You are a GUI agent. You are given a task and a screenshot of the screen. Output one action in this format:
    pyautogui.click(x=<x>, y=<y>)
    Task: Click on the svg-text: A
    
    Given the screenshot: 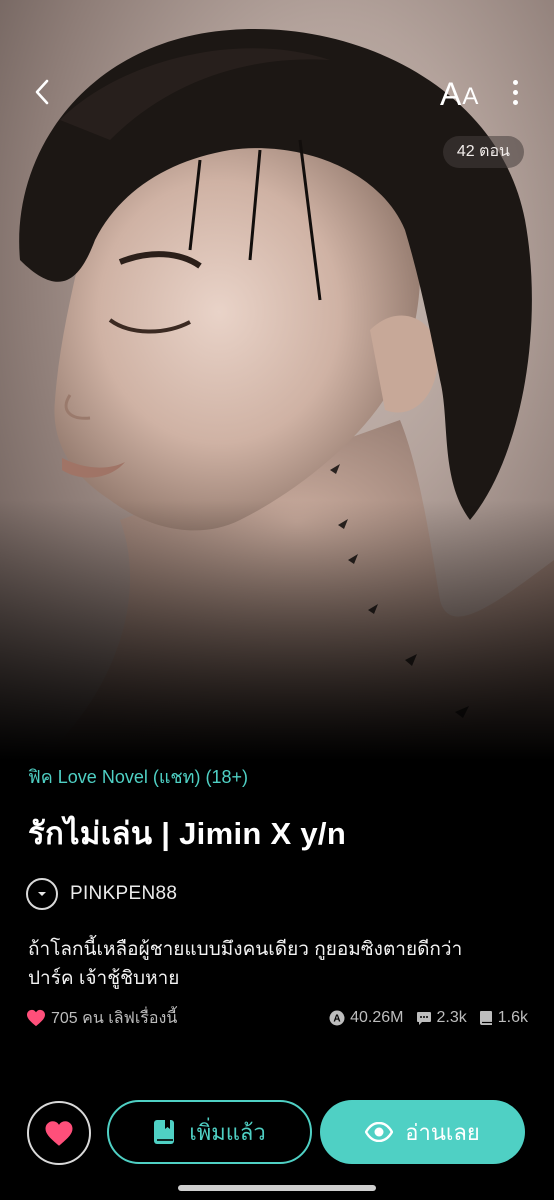 What is the action you would take?
    pyautogui.click(x=337, y=1019)
    